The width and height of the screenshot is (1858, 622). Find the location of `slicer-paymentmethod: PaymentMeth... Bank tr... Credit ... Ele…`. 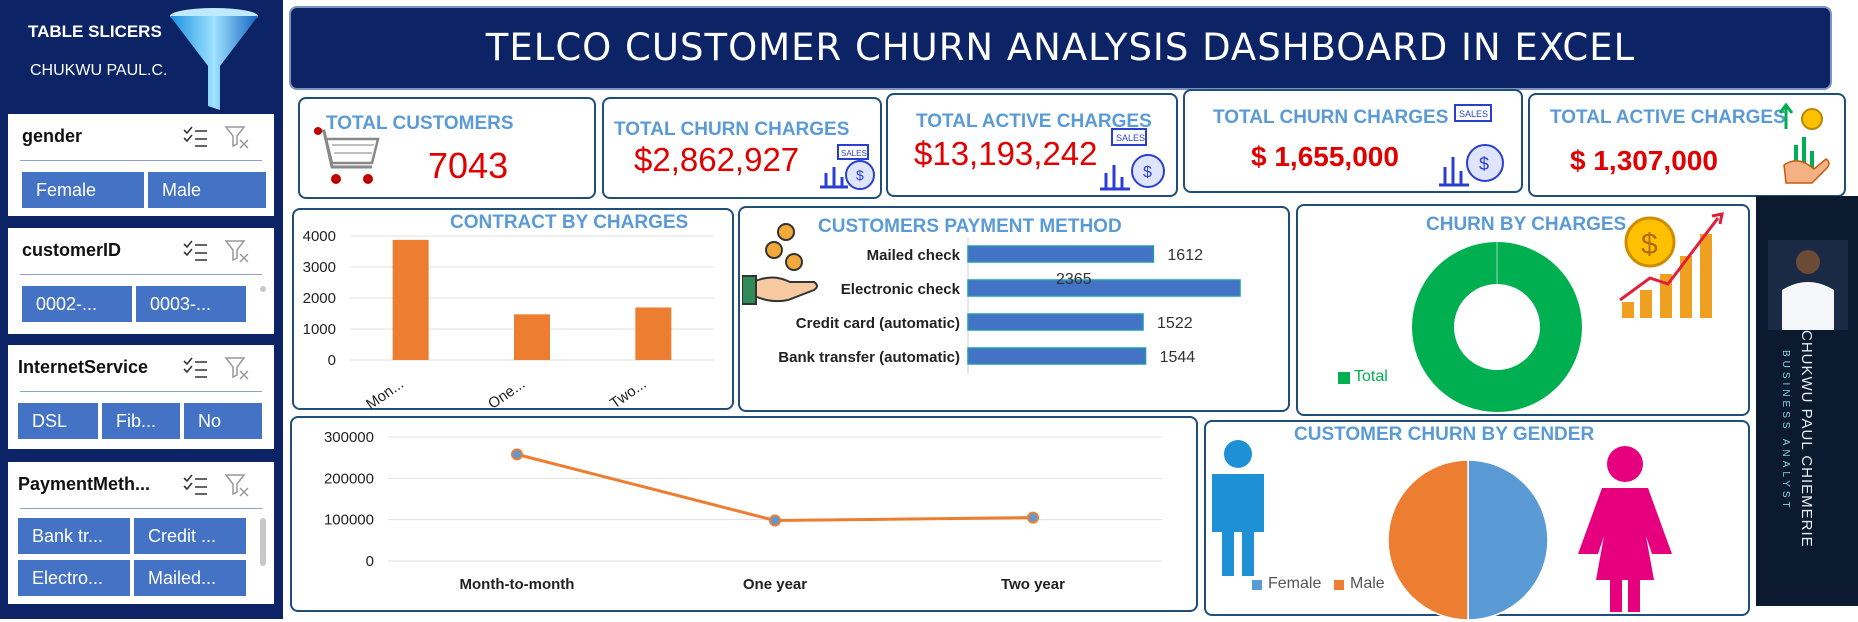

slicer-paymentmethod: PaymentMeth... Bank tr... Credit ... Ele… is located at coordinates (141, 533).